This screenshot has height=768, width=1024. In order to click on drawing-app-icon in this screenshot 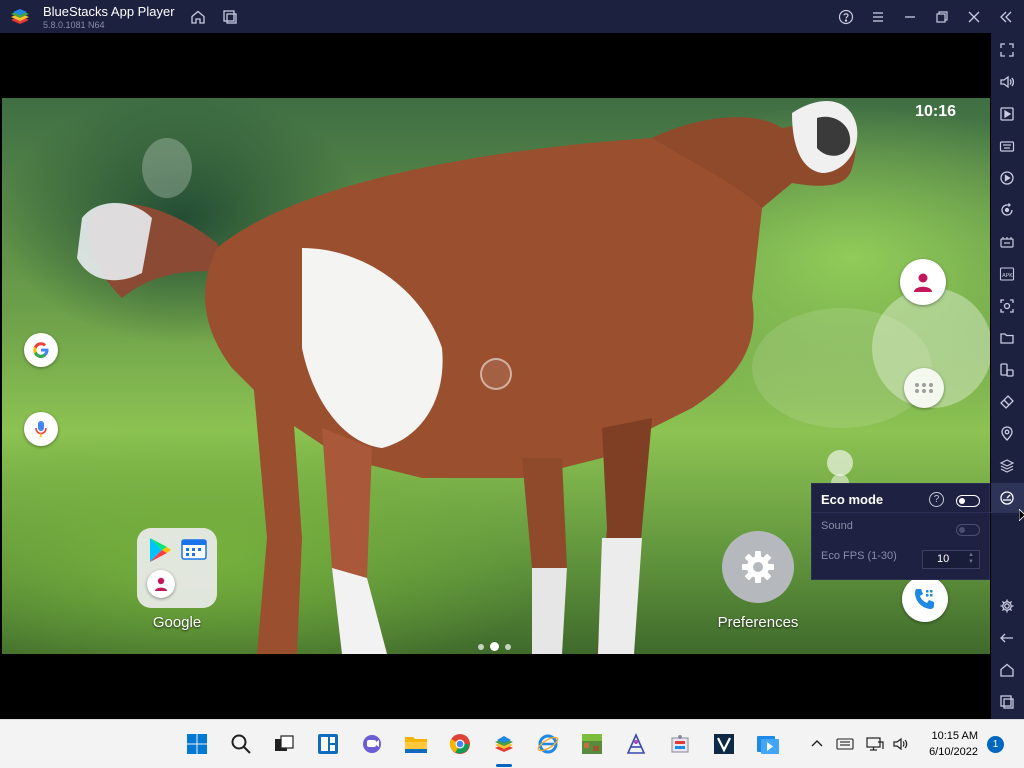, I will do `click(636, 744)`.